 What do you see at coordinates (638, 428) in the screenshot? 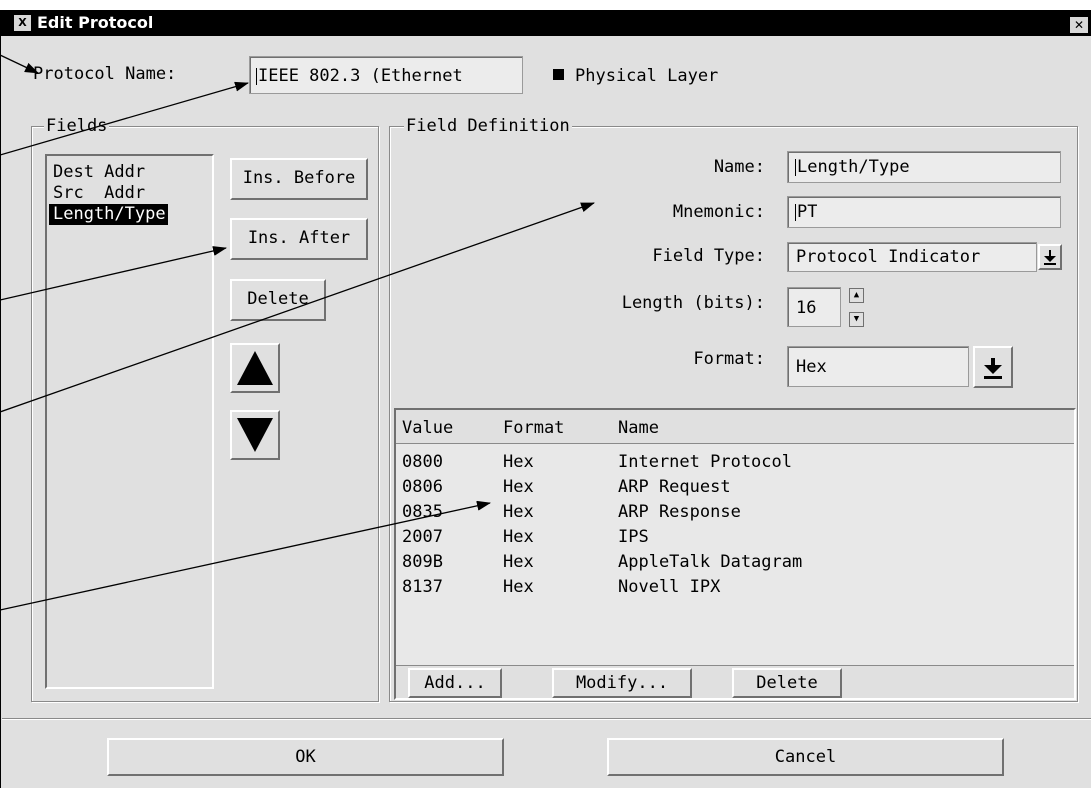
I see `name-column-header: Name` at bounding box center [638, 428].